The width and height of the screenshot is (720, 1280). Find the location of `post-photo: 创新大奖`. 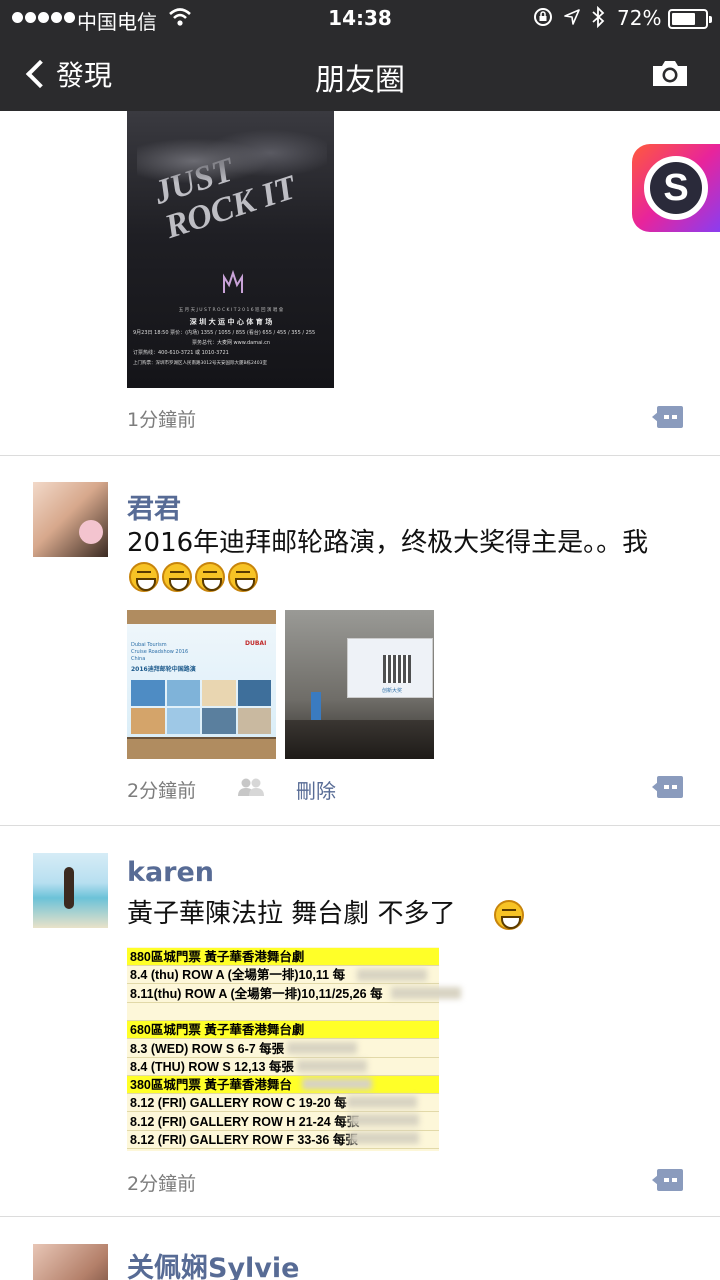

post-photo: 创新大奖 is located at coordinates (359, 684).